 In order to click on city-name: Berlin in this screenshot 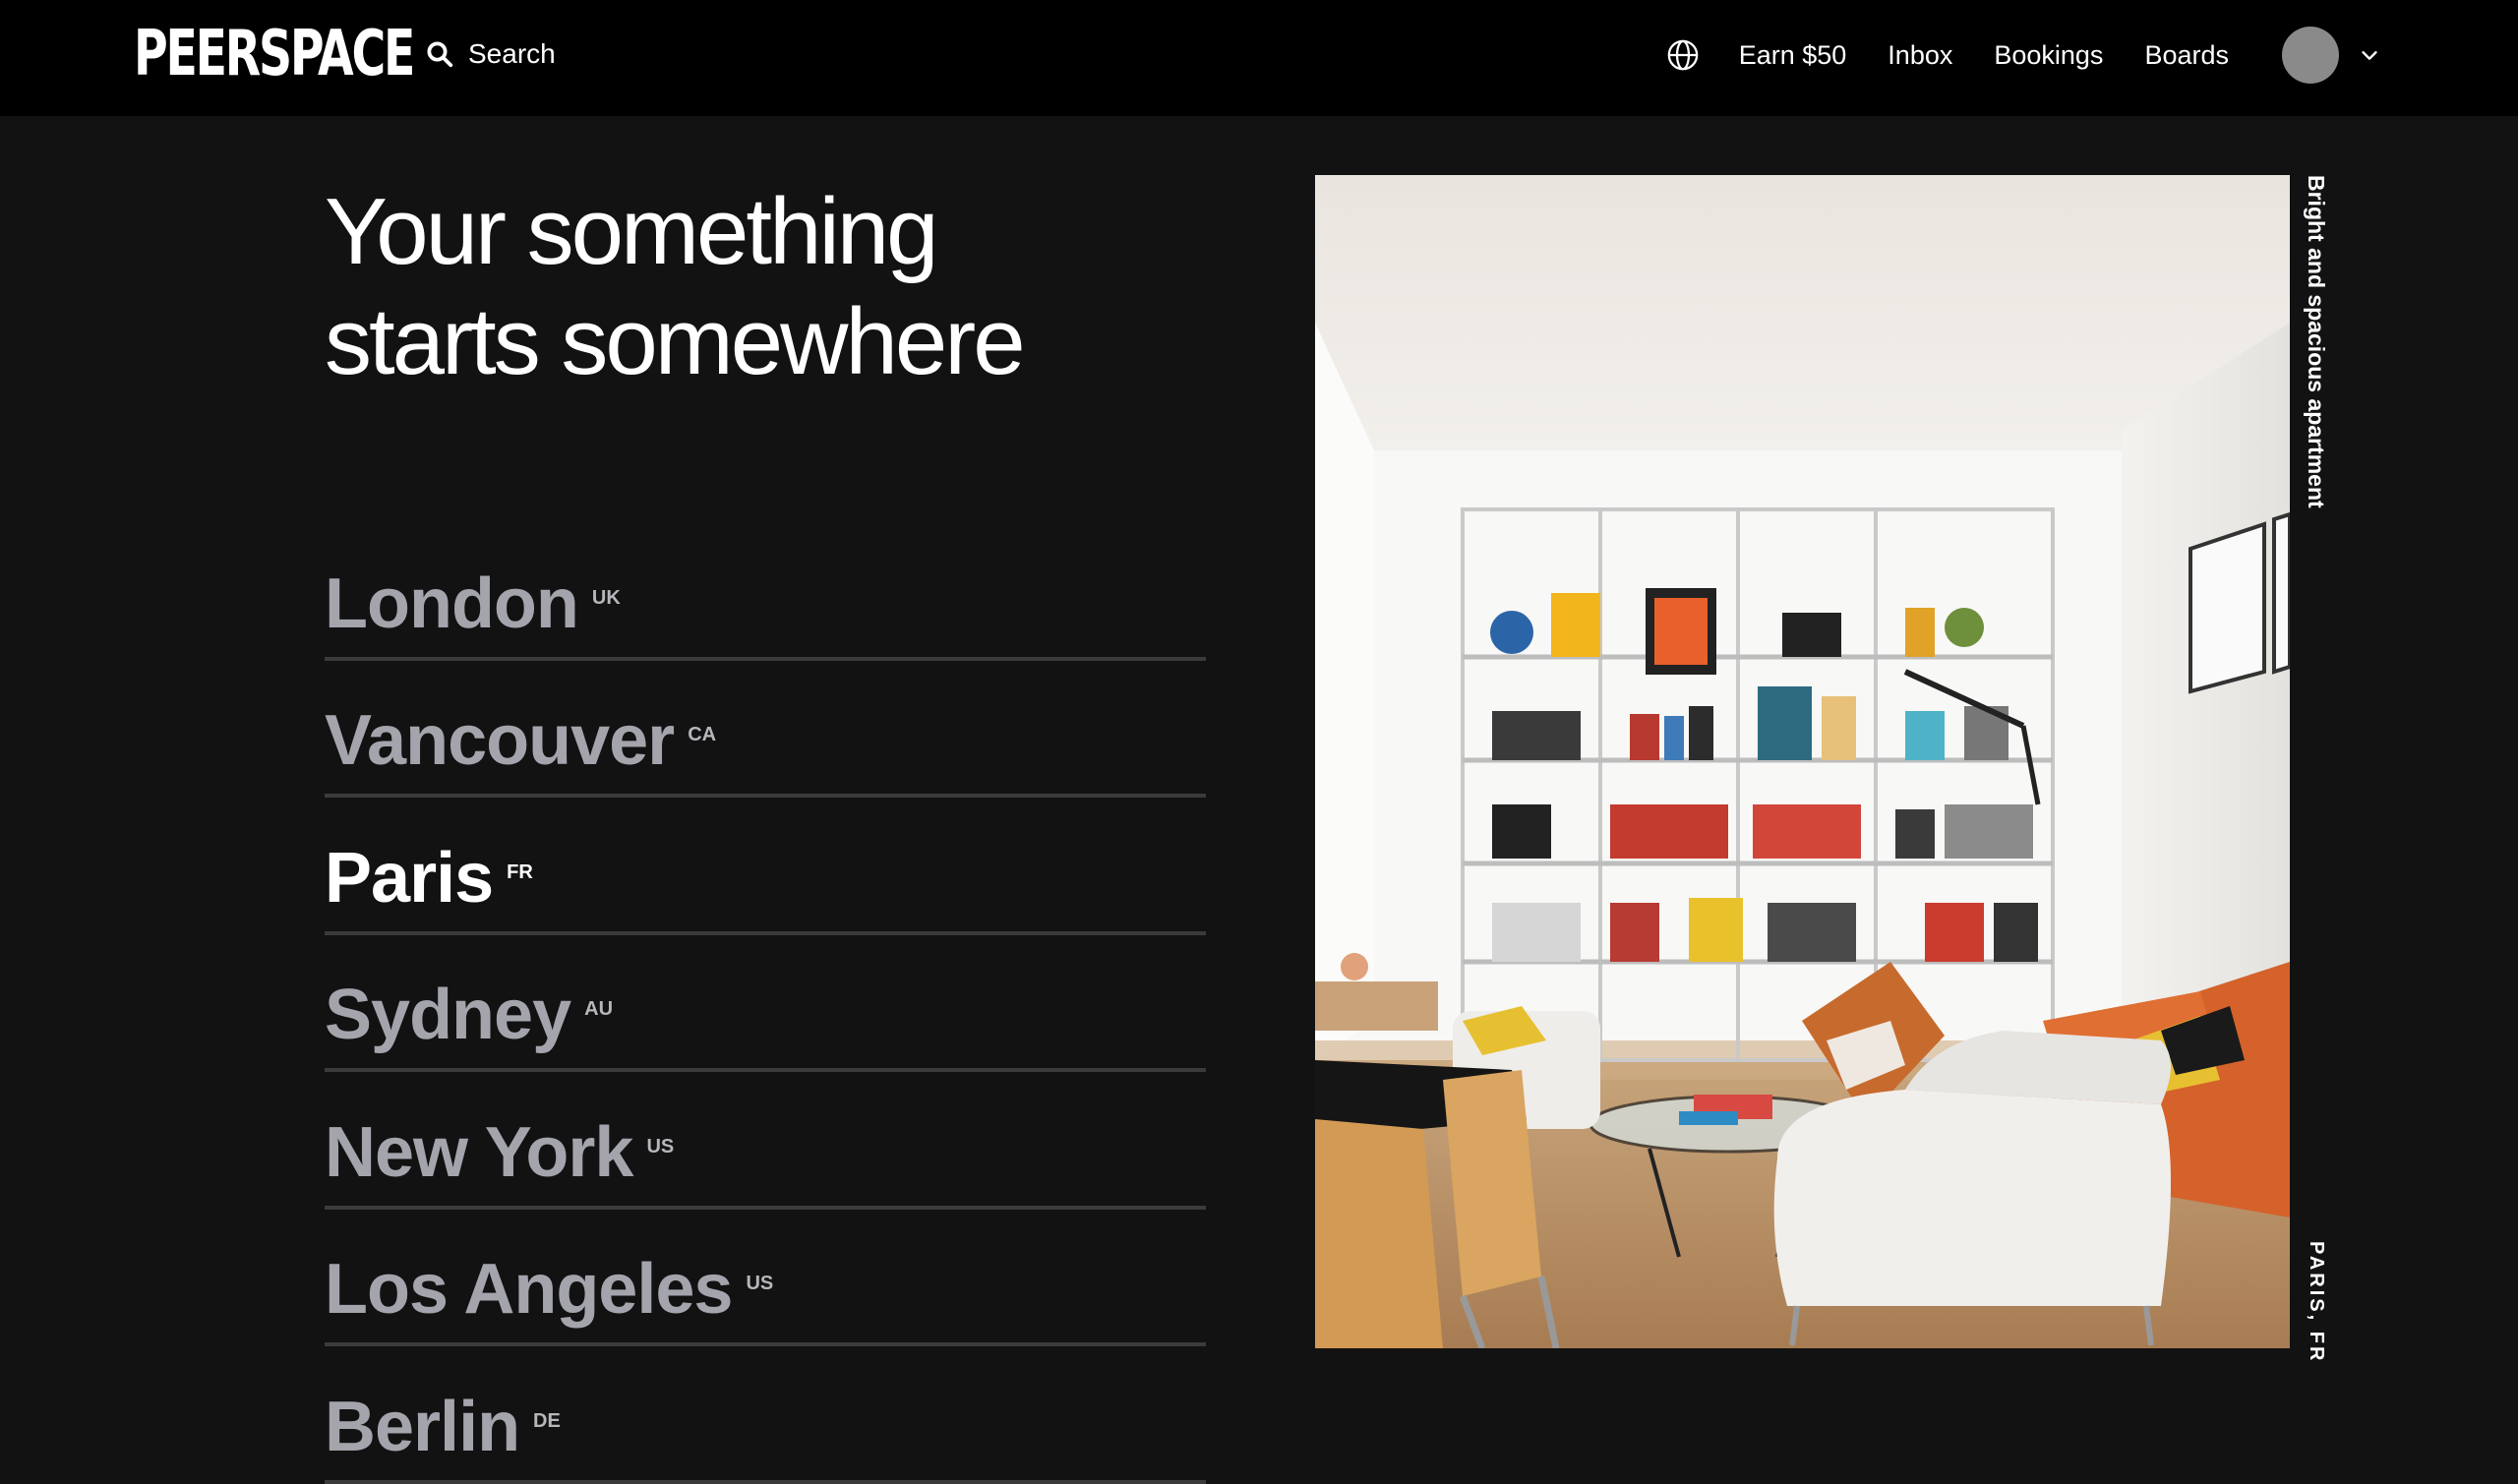, I will do `click(423, 1427)`.